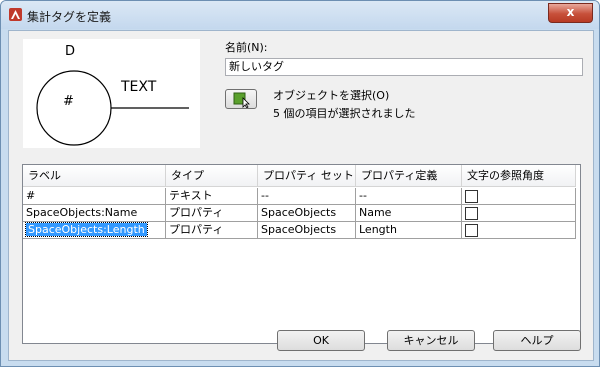 This screenshot has height=367, width=600. What do you see at coordinates (471, 230) in the screenshot?
I see `row-3-text-angle-checkbox` at bounding box center [471, 230].